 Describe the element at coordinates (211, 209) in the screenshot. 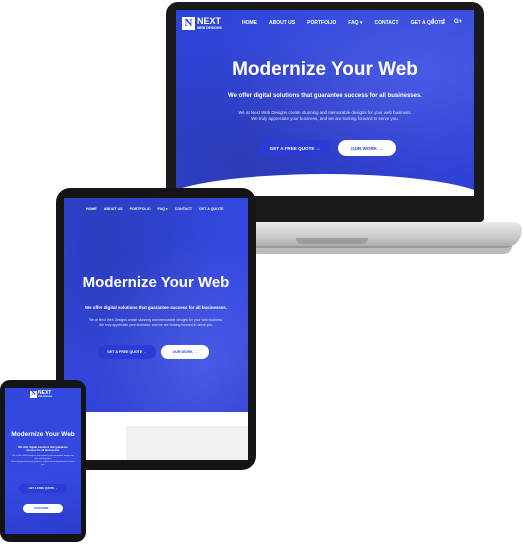

I see `nav-get-quote: GET A QUOTE` at that location.